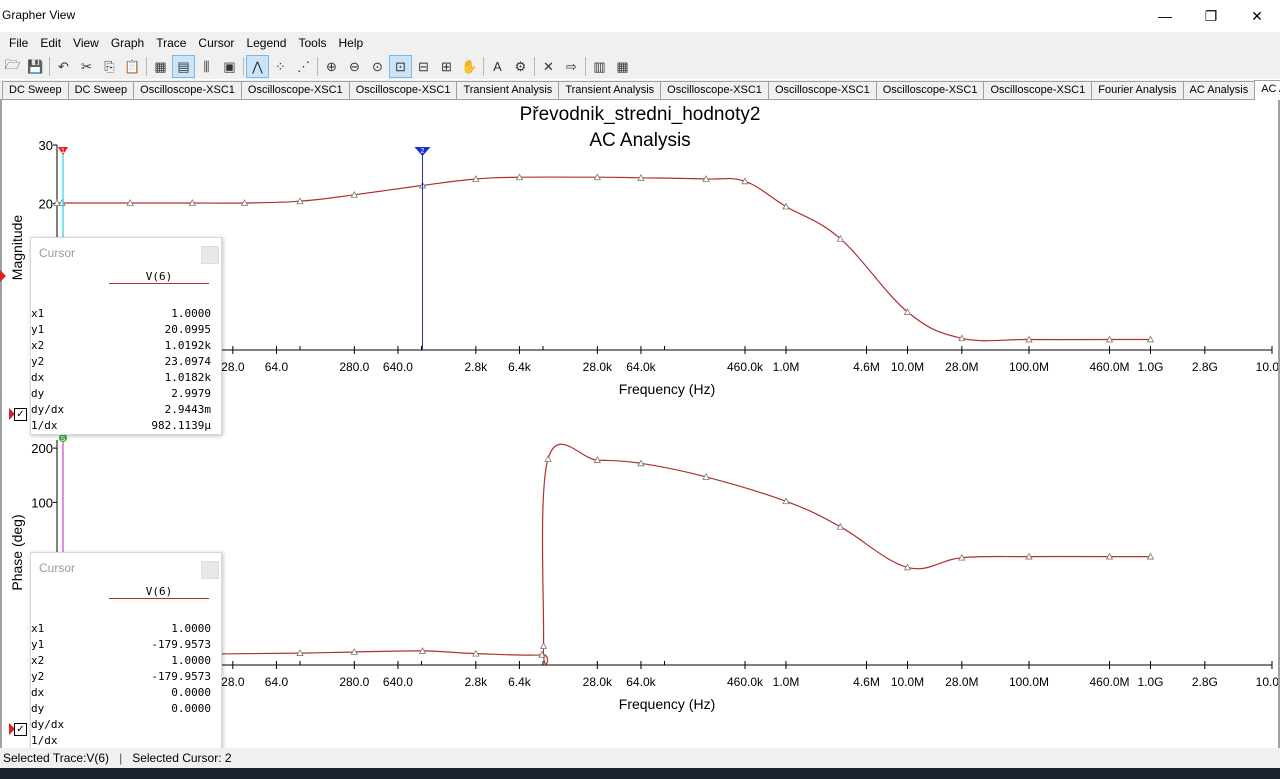 The image size is (1280, 779). I want to click on cursor-row-value: 1.0182k, so click(187, 377).